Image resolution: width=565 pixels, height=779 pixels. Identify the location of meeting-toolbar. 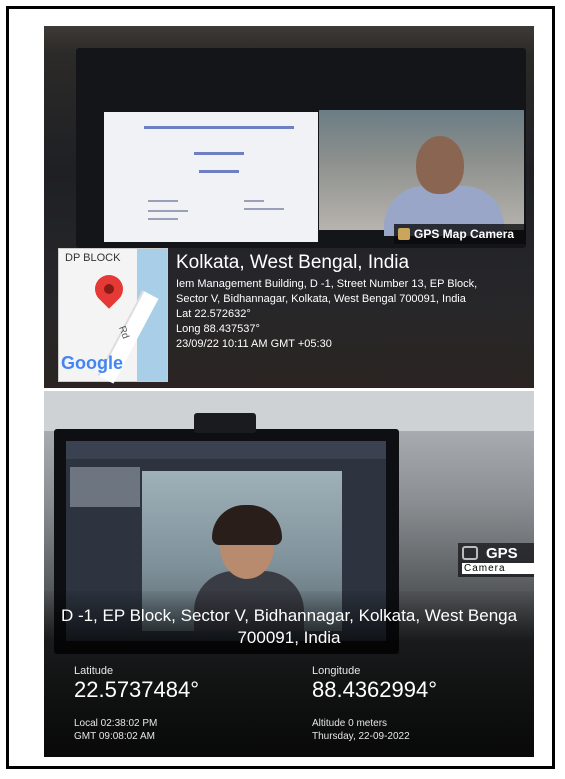
(226, 450).